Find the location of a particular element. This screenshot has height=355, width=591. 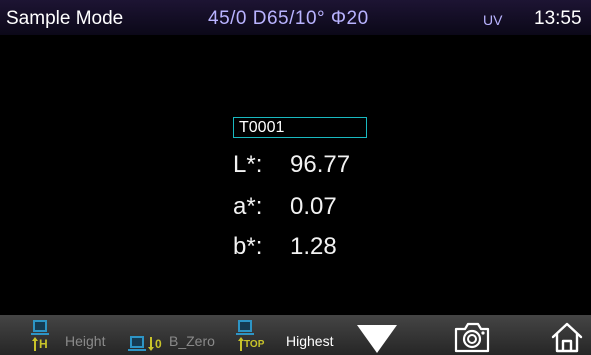

l-star-value: 96.77 is located at coordinates (320, 164).